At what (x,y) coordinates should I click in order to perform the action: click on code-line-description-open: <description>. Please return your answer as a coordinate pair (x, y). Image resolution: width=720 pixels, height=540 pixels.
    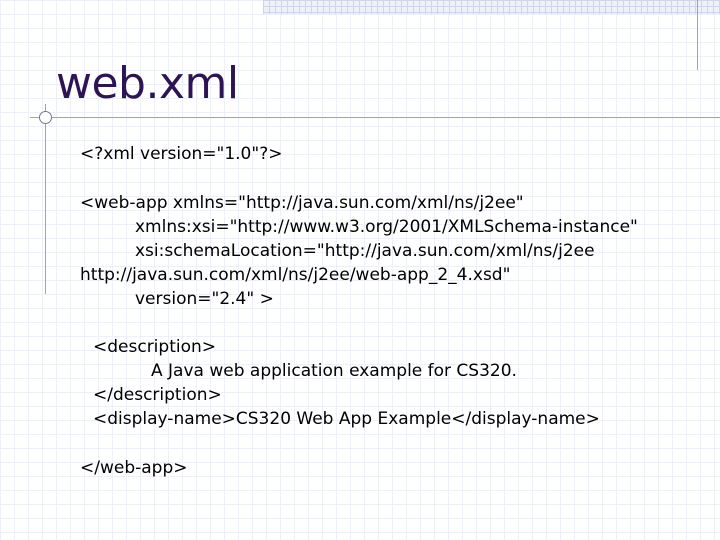
    Looking at the image, I should click on (155, 347).